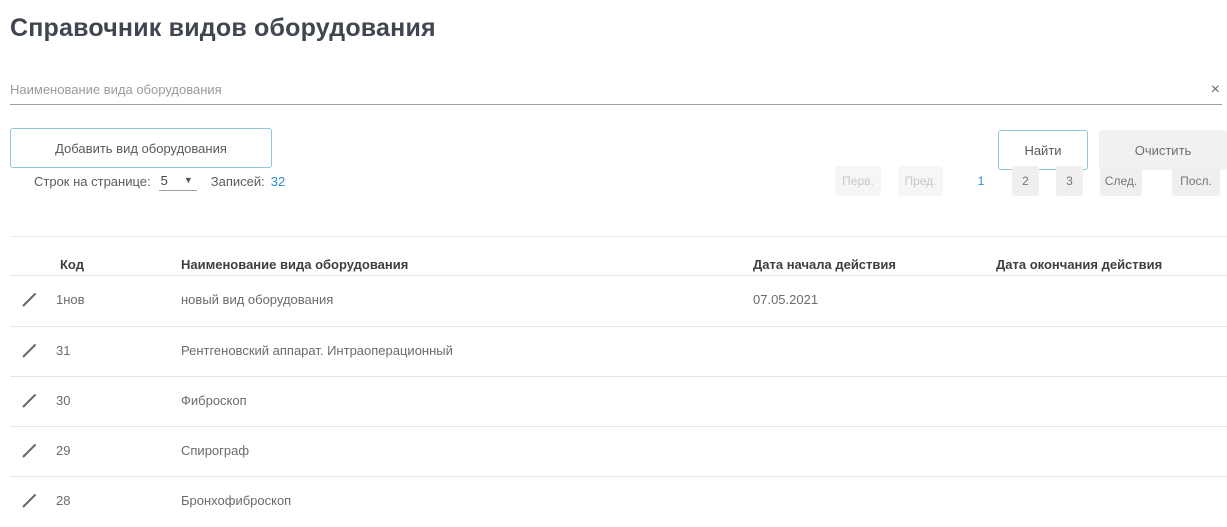 This screenshot has width=1227, height=527. I want to click on search-input, so click(600, 89).